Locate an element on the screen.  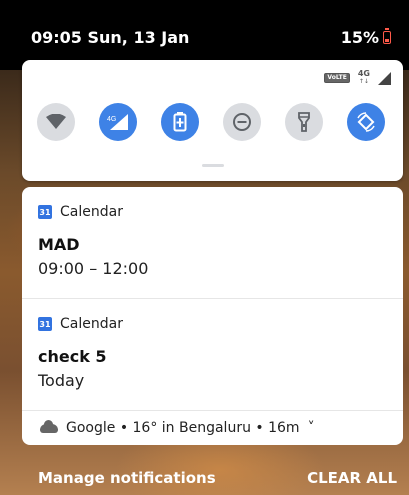
battery-percentage: 15% is located at coordinates (359, 37).